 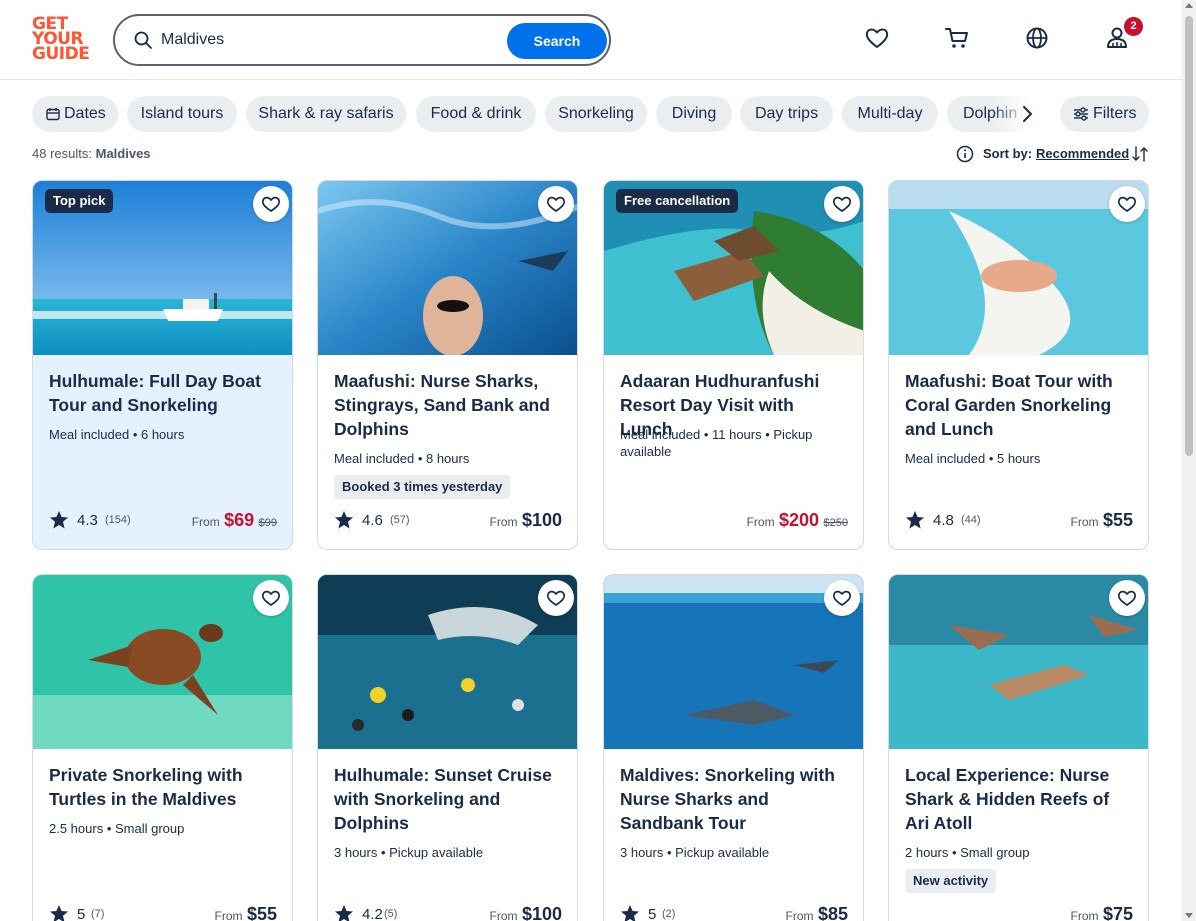 What do you see at coordinates (331, 40) in the screenshot?
I see `search-input` at bounding box center [331, 40].